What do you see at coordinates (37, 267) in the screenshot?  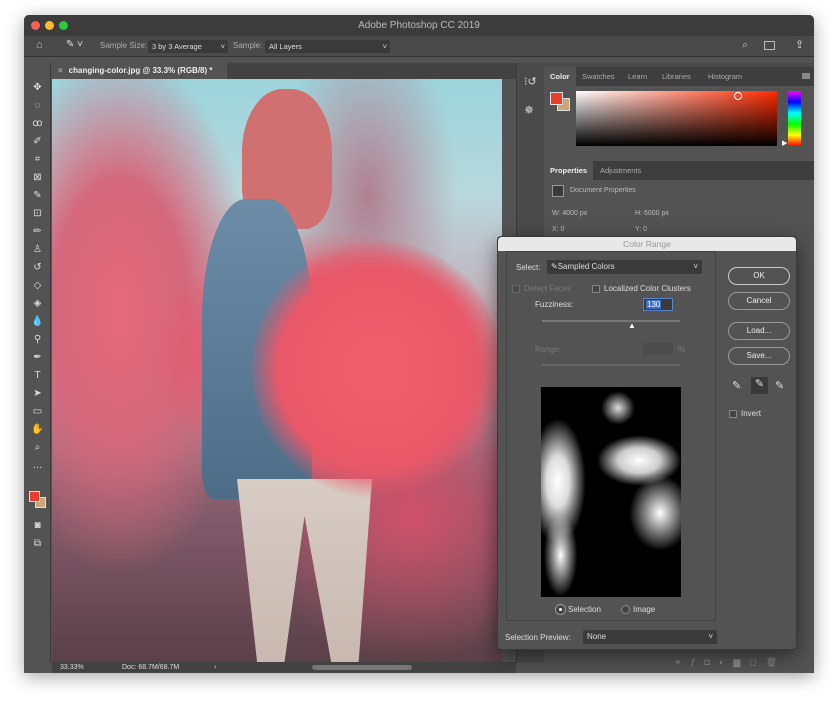 I see `history-brush-icon: ↺` at bounding box center [37, 267].